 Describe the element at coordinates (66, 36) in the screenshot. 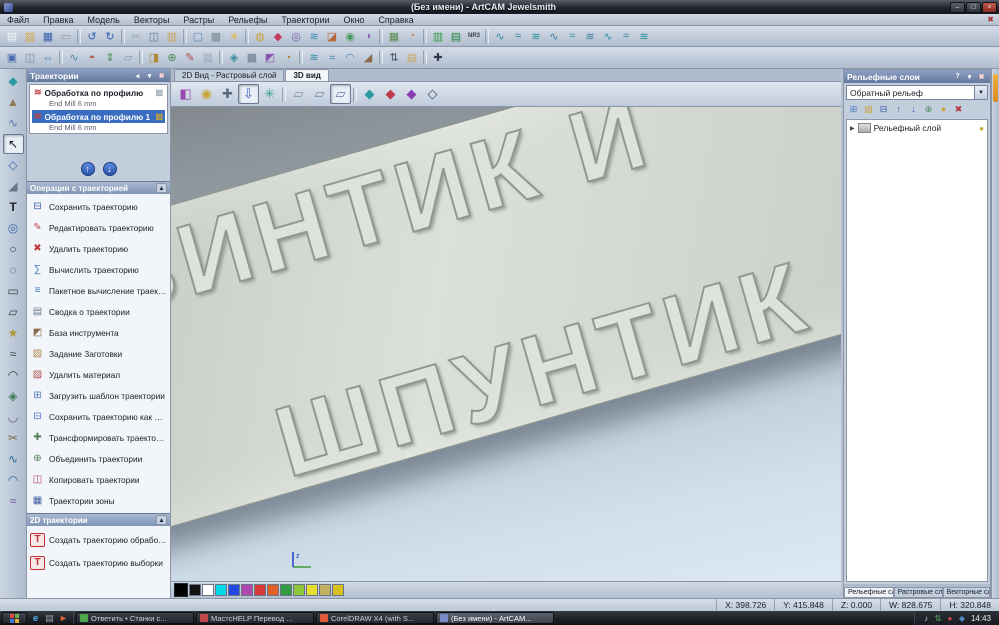

I see `print-icon: ▭` at that location.